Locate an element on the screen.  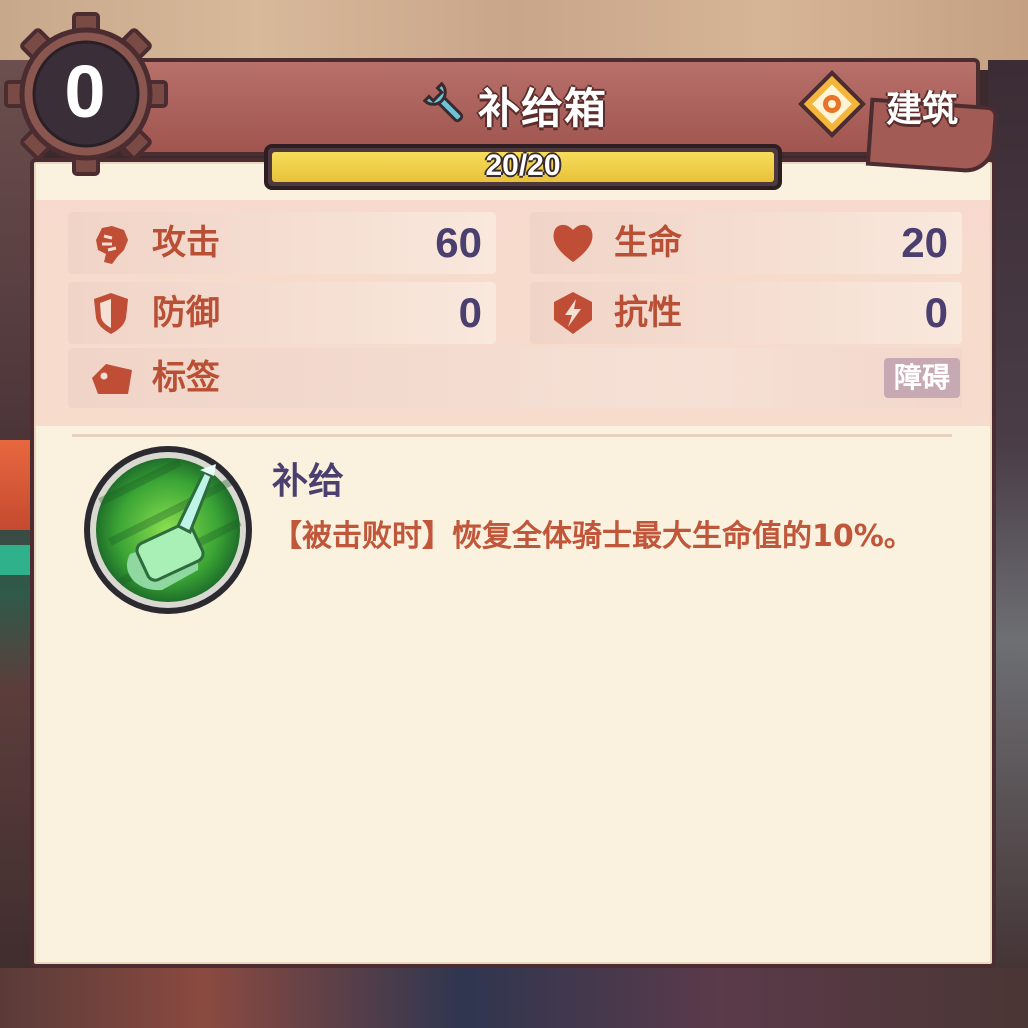
supply-potion-icon is located at coordinates (168, 530).